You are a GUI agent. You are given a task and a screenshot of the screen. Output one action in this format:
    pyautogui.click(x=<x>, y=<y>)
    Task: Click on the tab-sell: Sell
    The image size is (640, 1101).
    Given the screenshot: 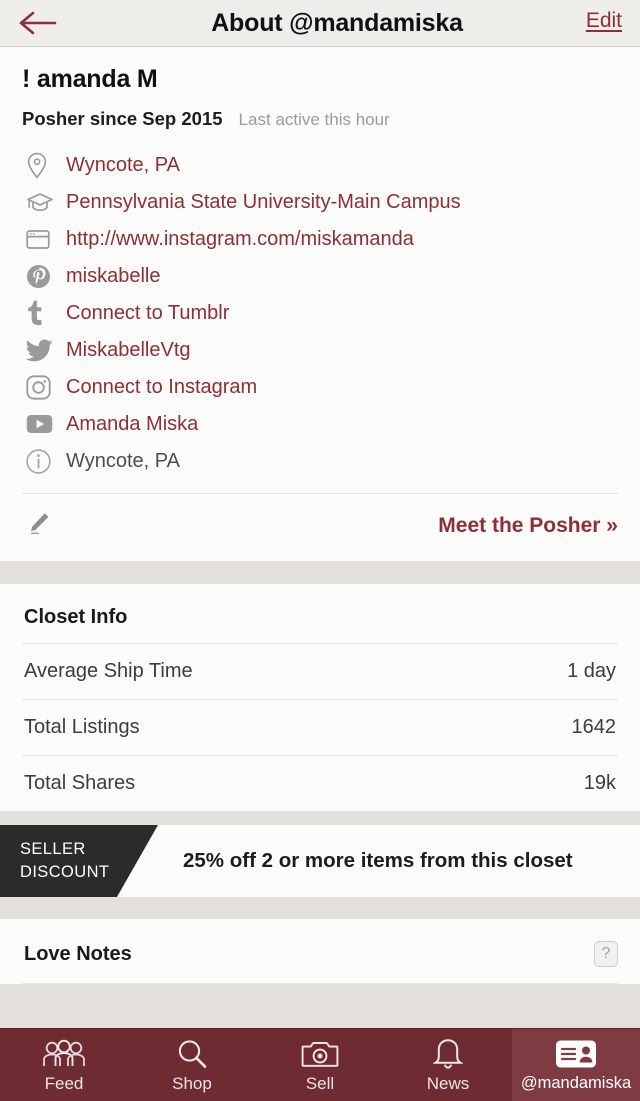 What is the action you would take?
    pyautogui.click(x=320, y=1065)
    